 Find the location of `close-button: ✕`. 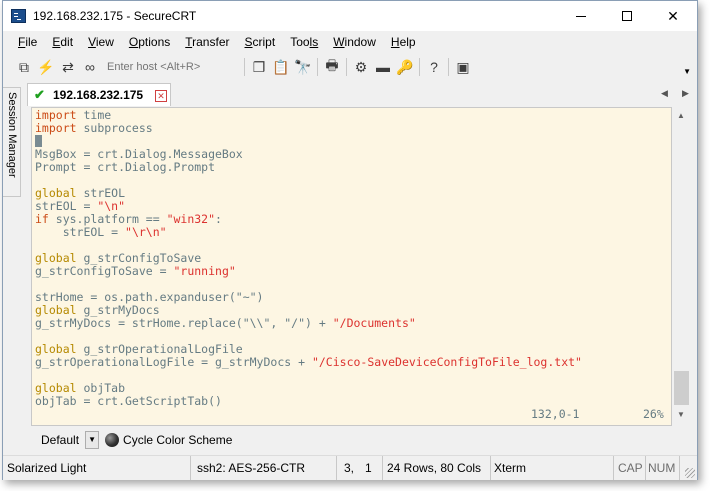

close-button: ✕ is located at coordinates (673, 16).